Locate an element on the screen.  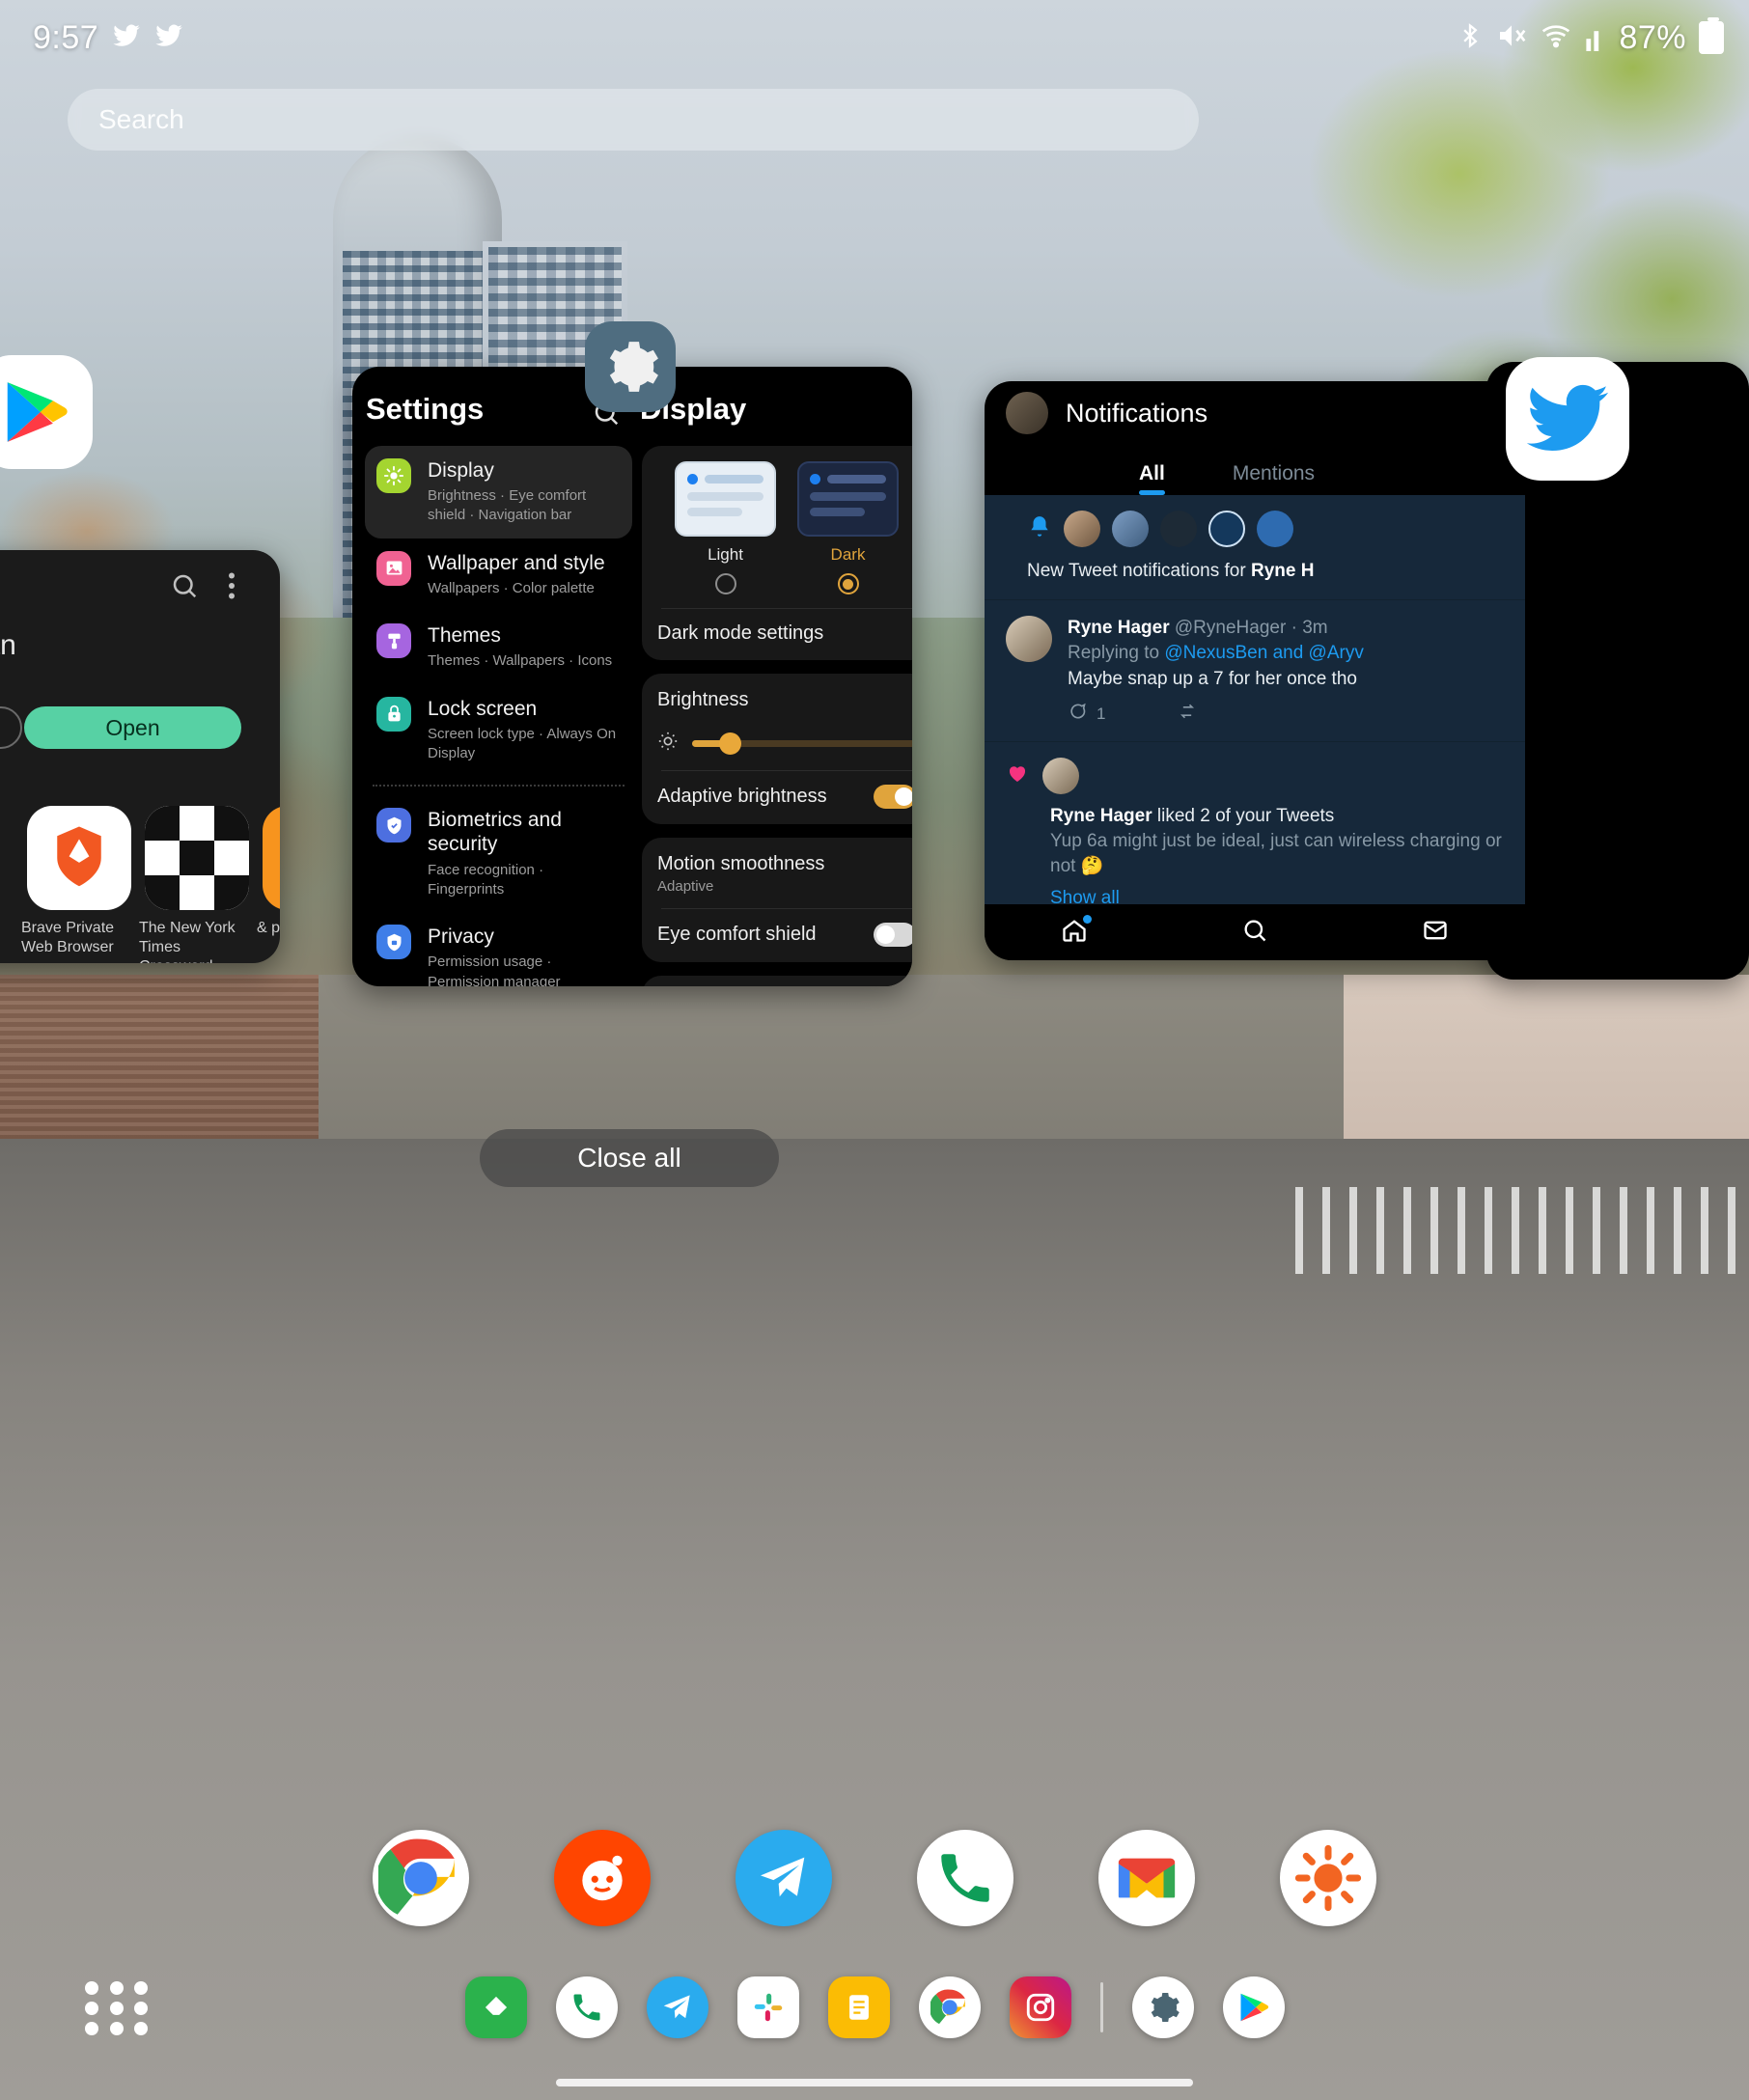
close-all-button: Close all is located at coordinates (629, 1158).